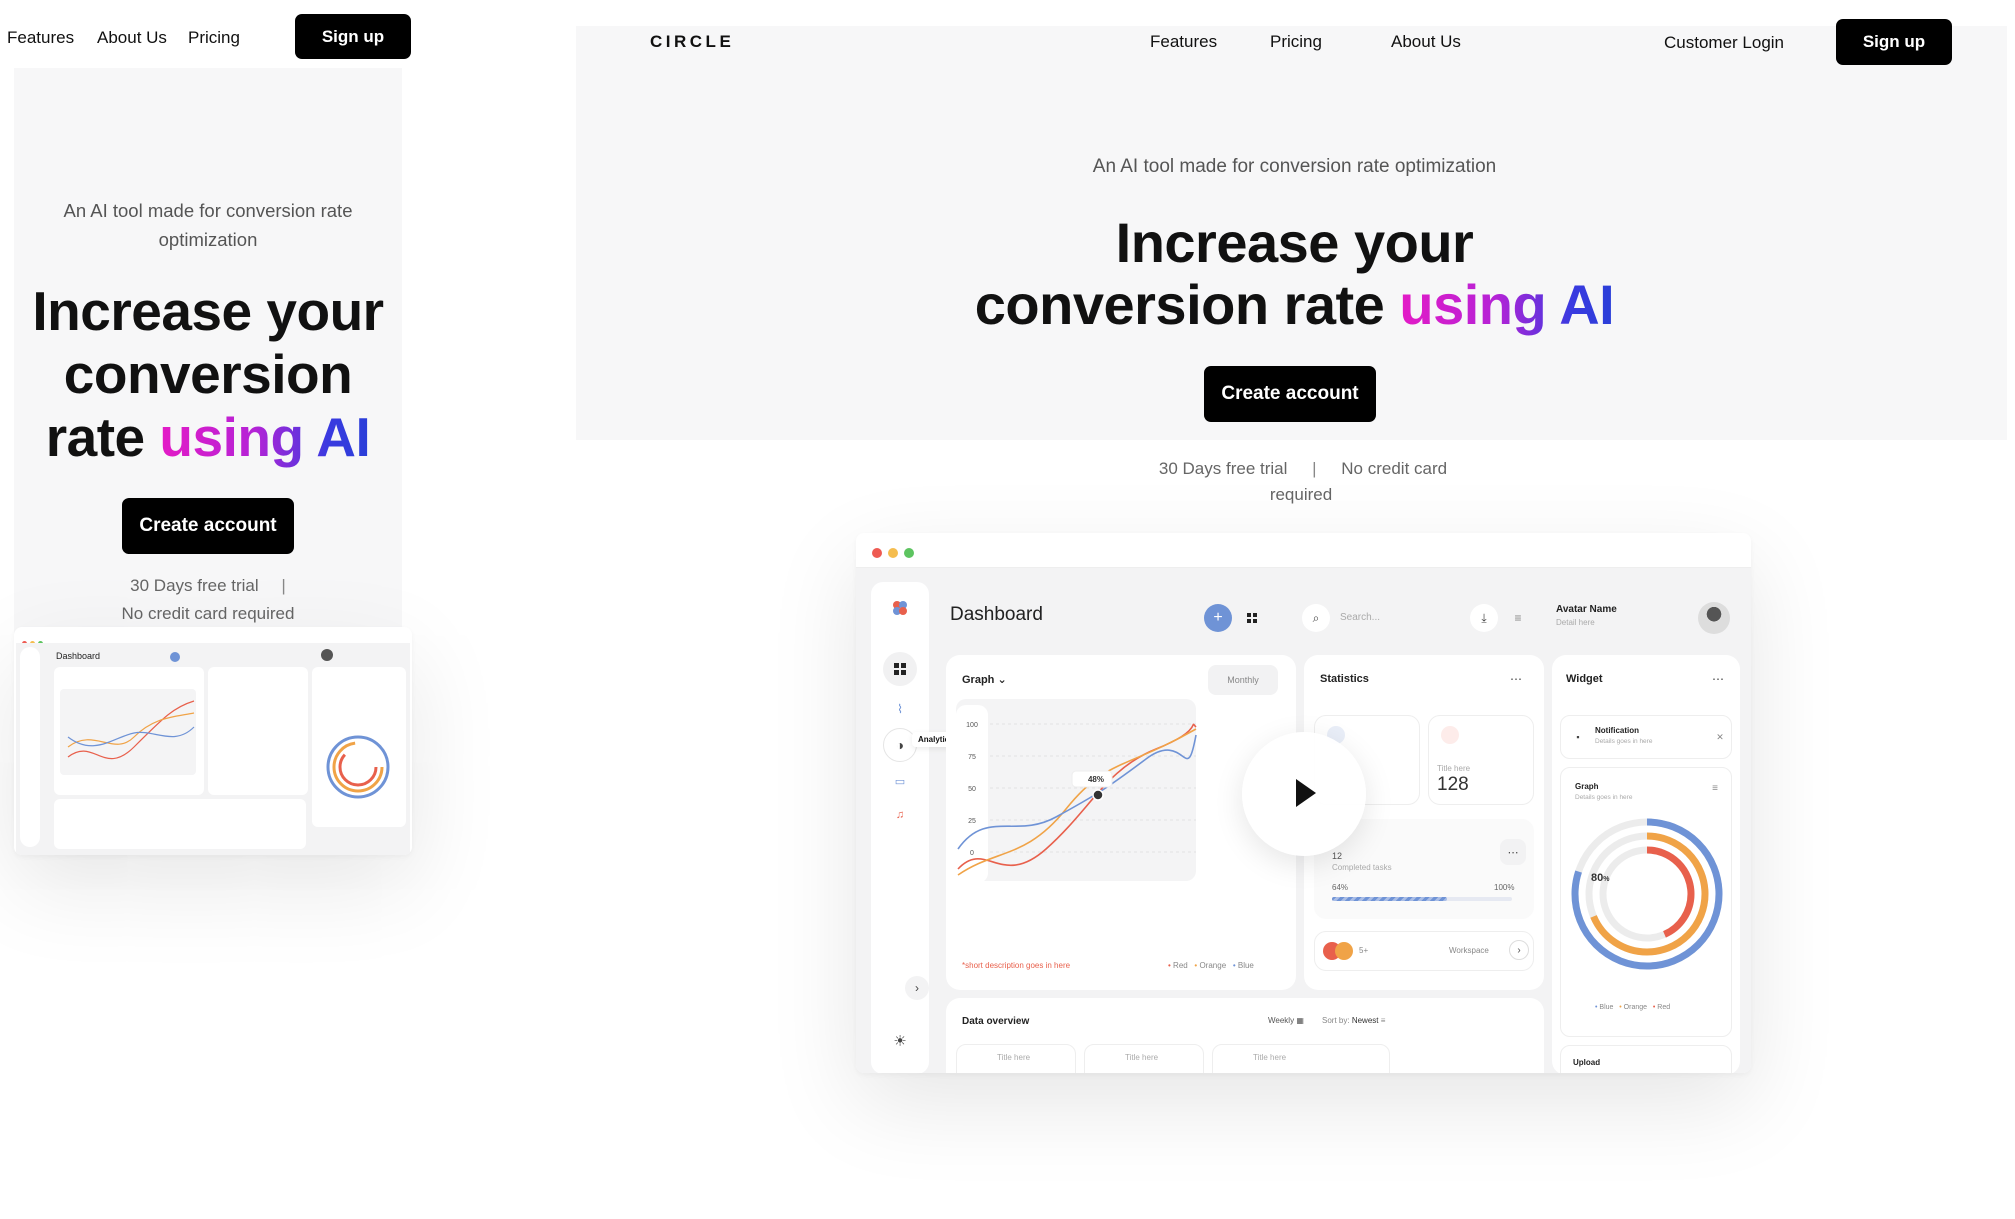  I want to click on customer-login-link: Customer Login, so click(1724, 43).